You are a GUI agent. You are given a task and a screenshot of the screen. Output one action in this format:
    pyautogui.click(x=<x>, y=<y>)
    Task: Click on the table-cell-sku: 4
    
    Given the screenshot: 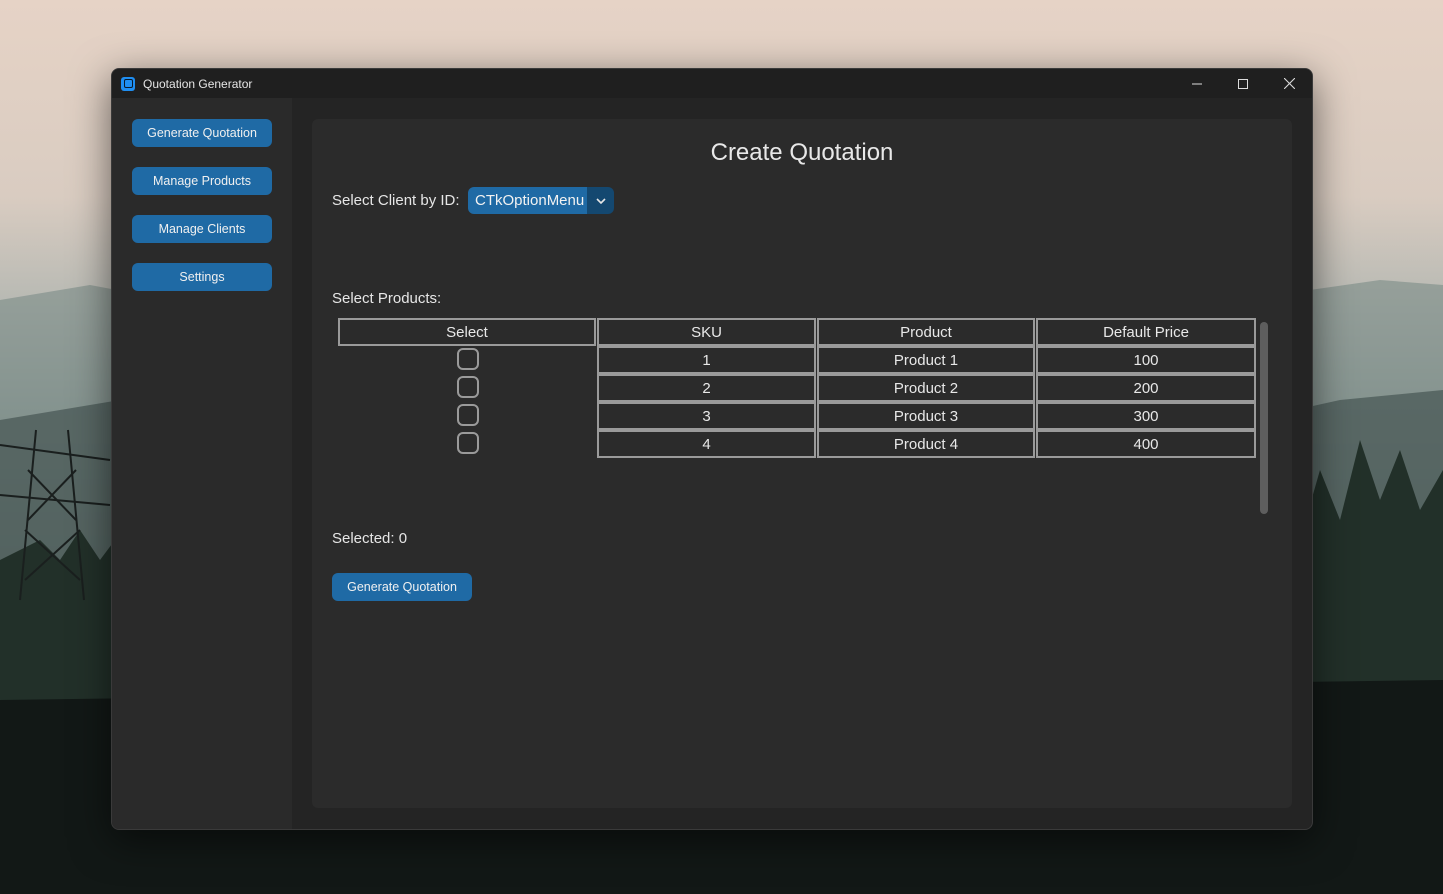 What is the action you would take?
    pyautogui.click(x=706, y=444)
    